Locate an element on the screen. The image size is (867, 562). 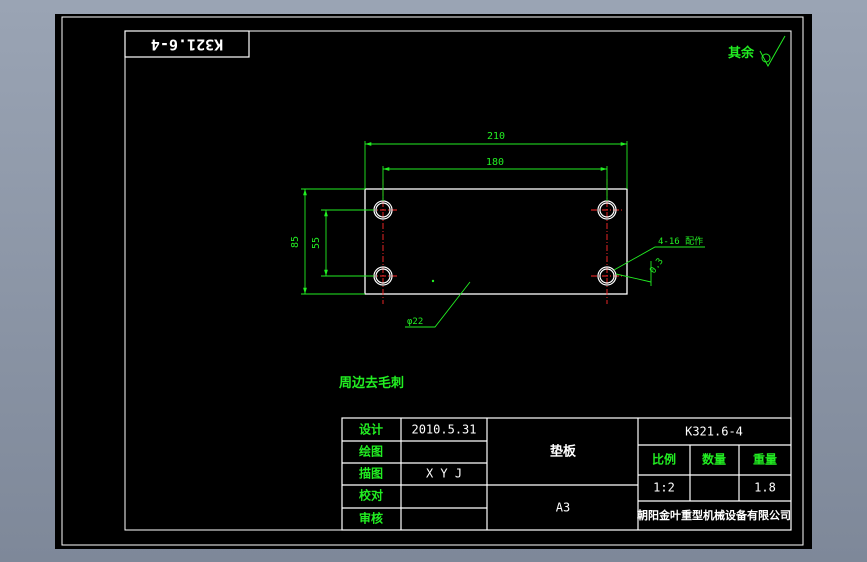
label-draw: 绘图 is located at coordinates (371, 451).